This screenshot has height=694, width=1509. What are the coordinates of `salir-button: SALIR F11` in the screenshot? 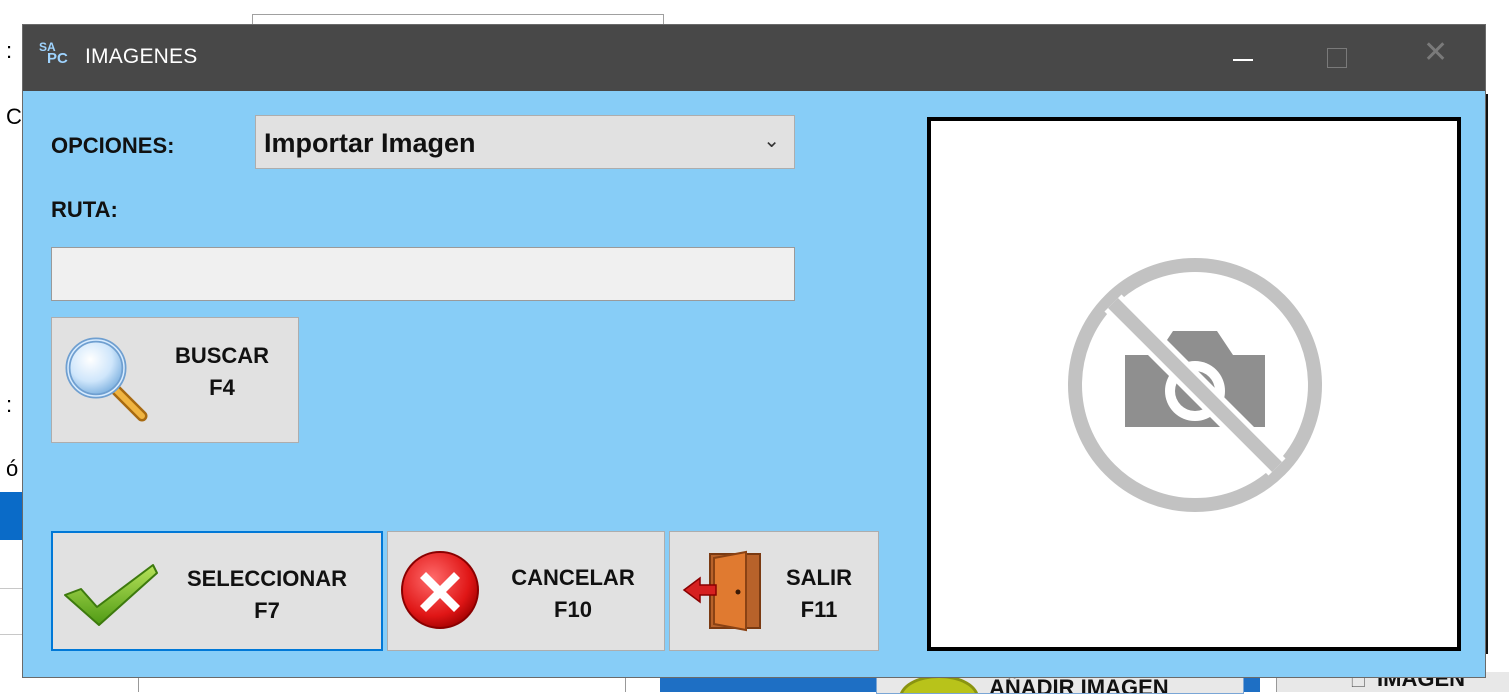 It's located at (774, 591).